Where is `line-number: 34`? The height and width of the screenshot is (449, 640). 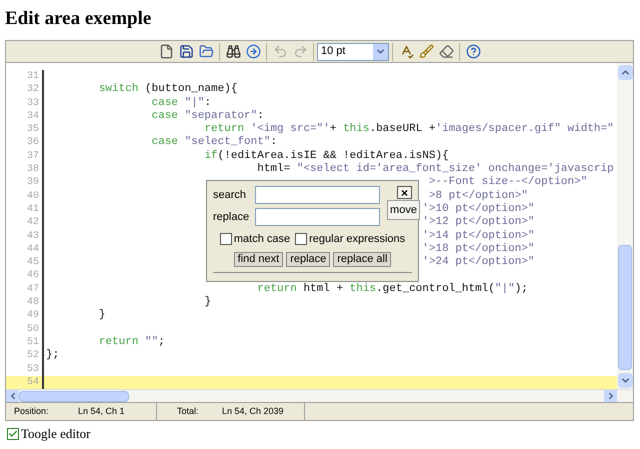 line-number: 34 is located at coordinates (33, 117).